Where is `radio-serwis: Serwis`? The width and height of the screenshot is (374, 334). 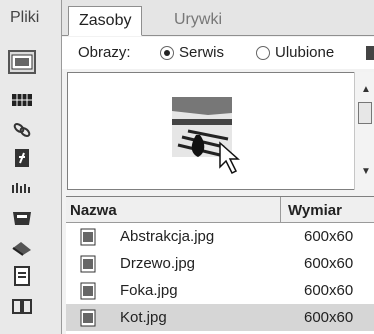
radio-serwis: Serwis is located at coordinates (192, 52).